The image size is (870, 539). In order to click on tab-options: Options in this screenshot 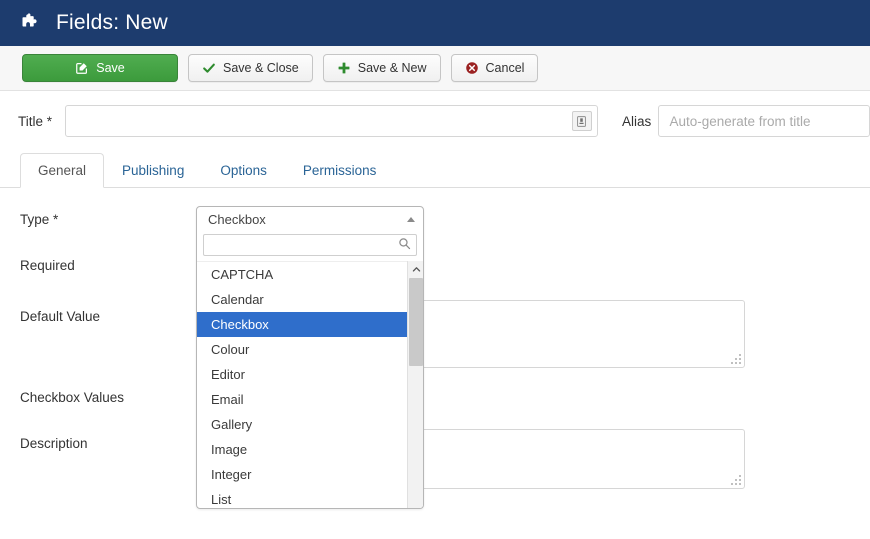, I will do `click(243, 169)`.